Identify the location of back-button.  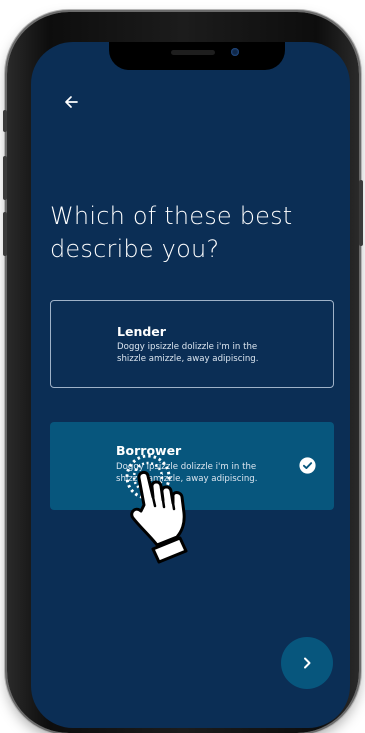
(71, 102).